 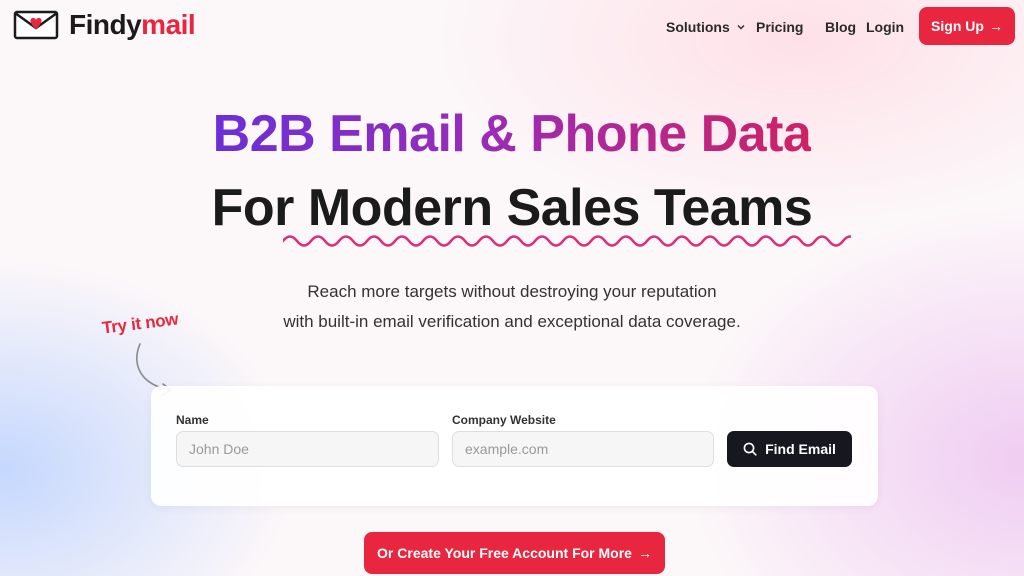 I want to click on chevron-down-icon, so click(x=741, y=27).